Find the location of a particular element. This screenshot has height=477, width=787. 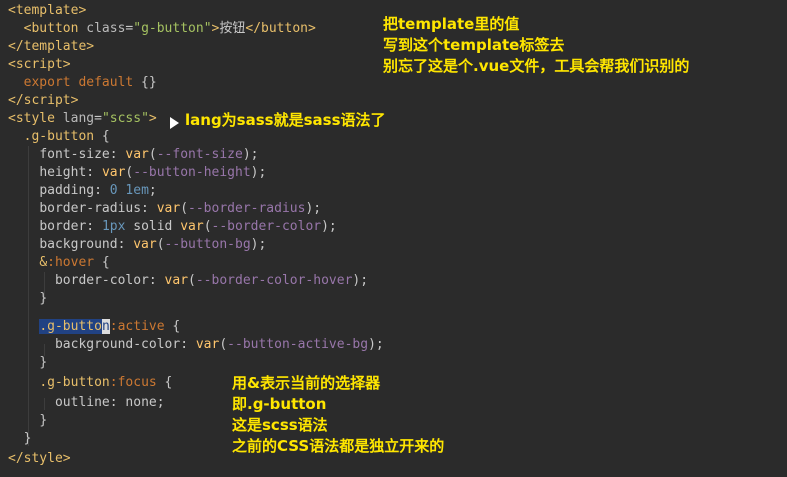

css-selector: .g-button is located at coordinates (74, 382).